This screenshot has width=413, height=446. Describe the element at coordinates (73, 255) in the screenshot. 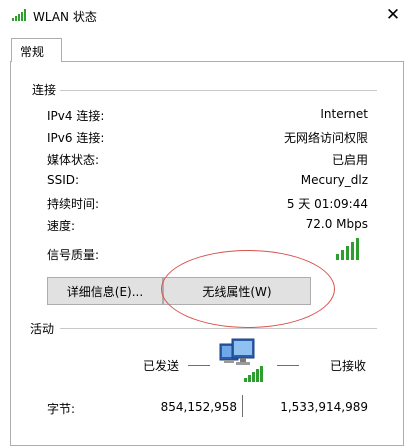

I see `signal-quality-label: 信号质量:` at that location.